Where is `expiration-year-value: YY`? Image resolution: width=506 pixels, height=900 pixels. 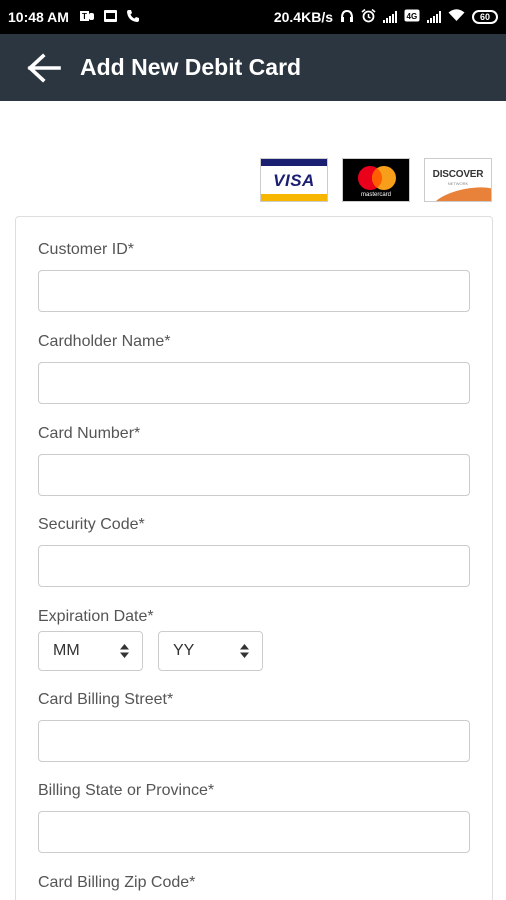
expiration-year-value: YY is located at coordinates (184, 650).